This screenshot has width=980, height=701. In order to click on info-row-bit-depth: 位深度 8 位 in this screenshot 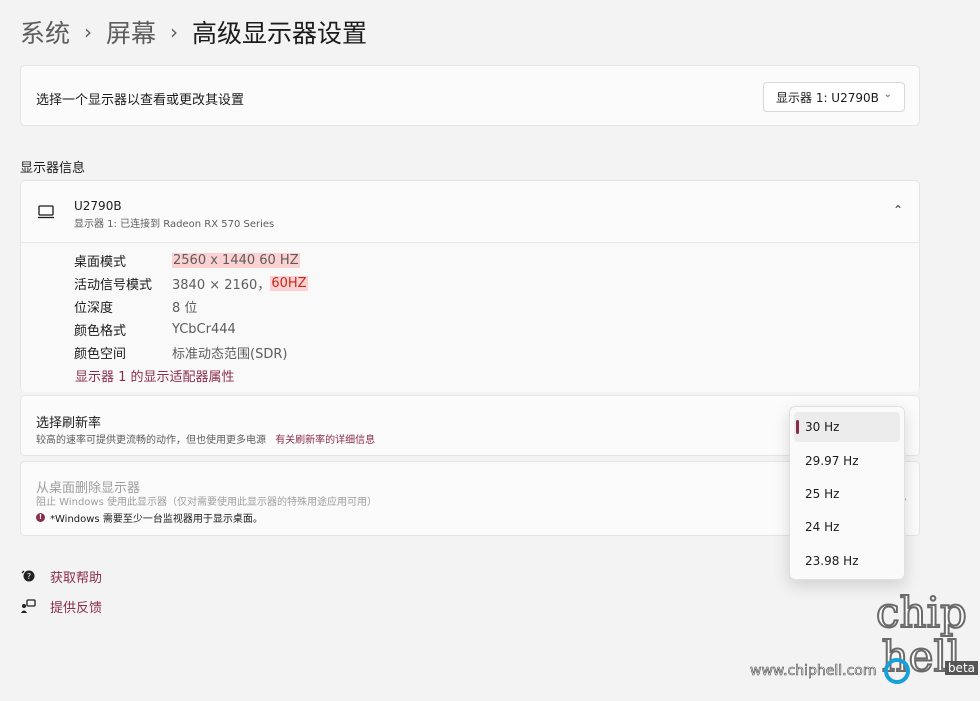, I will do `click(135, 306)`.